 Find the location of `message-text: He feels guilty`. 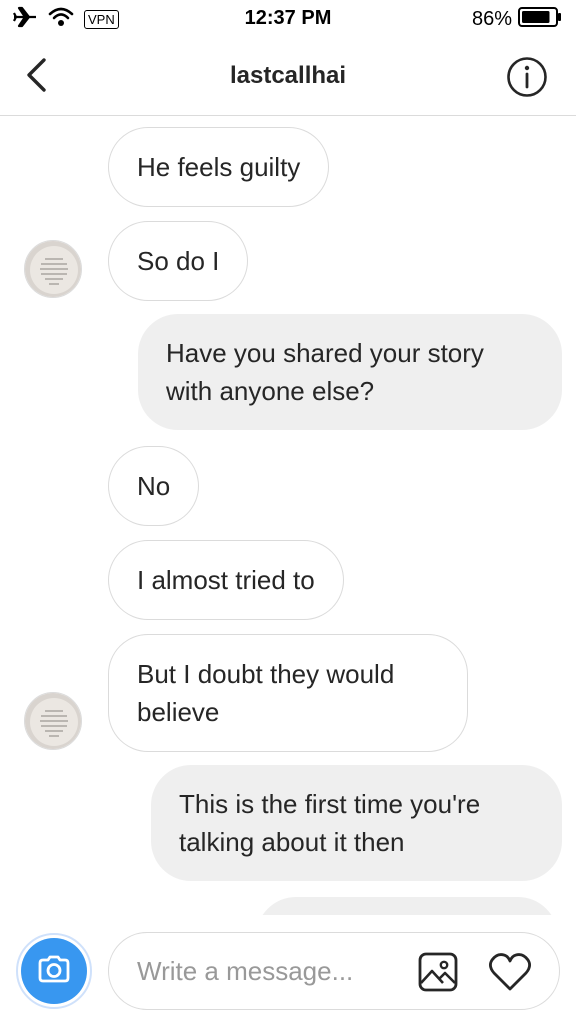

message-text: He feels guilty is located at coordinates (219, 167).